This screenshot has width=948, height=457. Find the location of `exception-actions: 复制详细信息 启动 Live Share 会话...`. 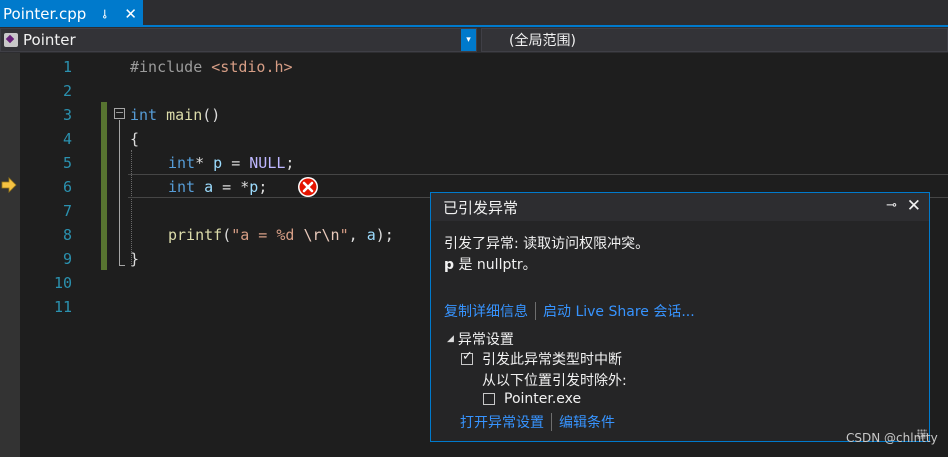

exception-actions: 复制详细信息 启动 Live Share 会话... is located at coordinates (569, 311).